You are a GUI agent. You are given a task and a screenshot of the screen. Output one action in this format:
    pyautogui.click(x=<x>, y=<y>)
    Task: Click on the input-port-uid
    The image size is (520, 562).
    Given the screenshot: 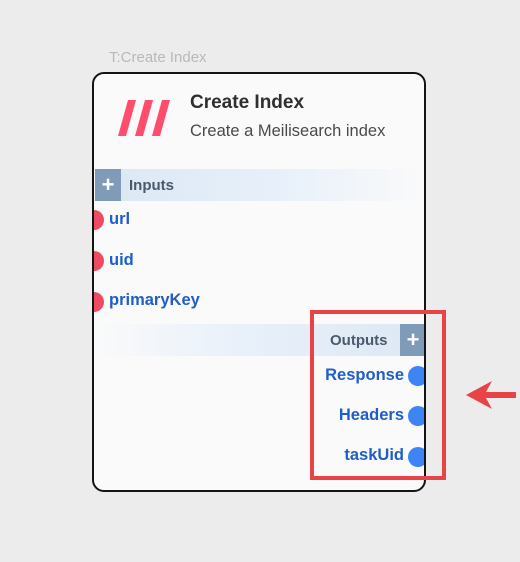 What is the action you would take?
    pyautogui.click(x=99, y=261)
    